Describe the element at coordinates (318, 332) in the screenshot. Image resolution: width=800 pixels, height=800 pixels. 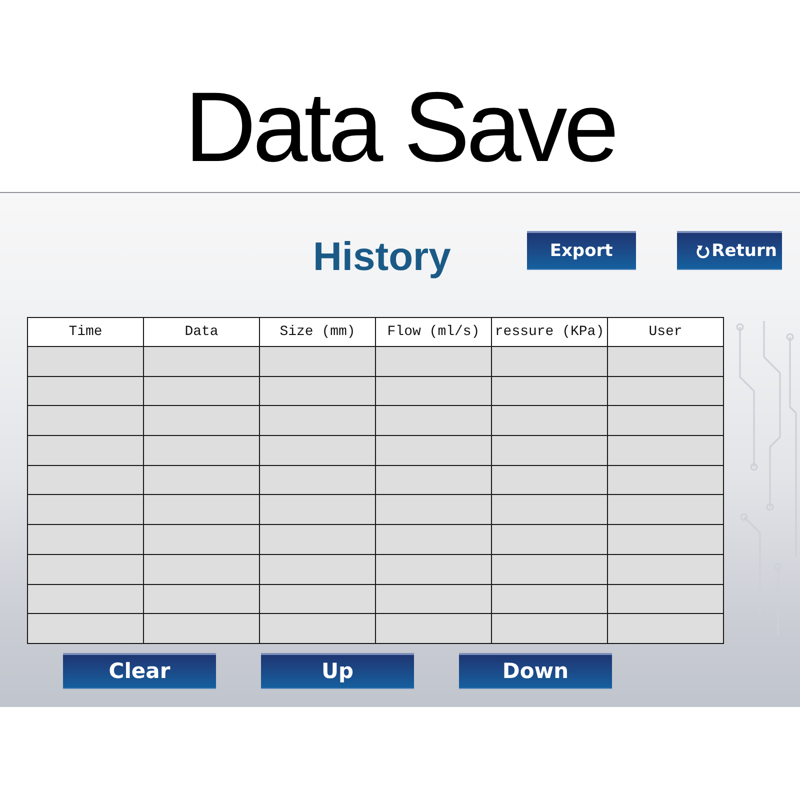
I see `column-header: Size (mm)` at that location.